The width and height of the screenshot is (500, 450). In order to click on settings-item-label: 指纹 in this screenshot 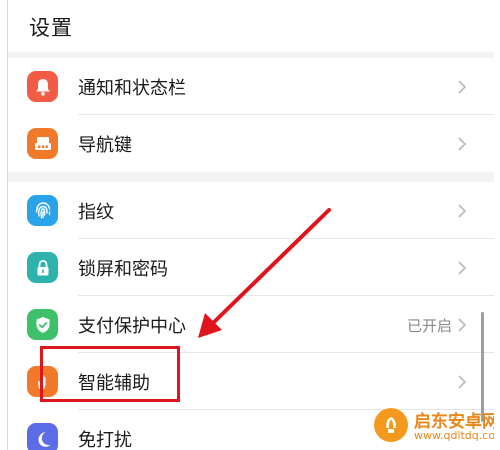, I will do `click(96, 212)`.